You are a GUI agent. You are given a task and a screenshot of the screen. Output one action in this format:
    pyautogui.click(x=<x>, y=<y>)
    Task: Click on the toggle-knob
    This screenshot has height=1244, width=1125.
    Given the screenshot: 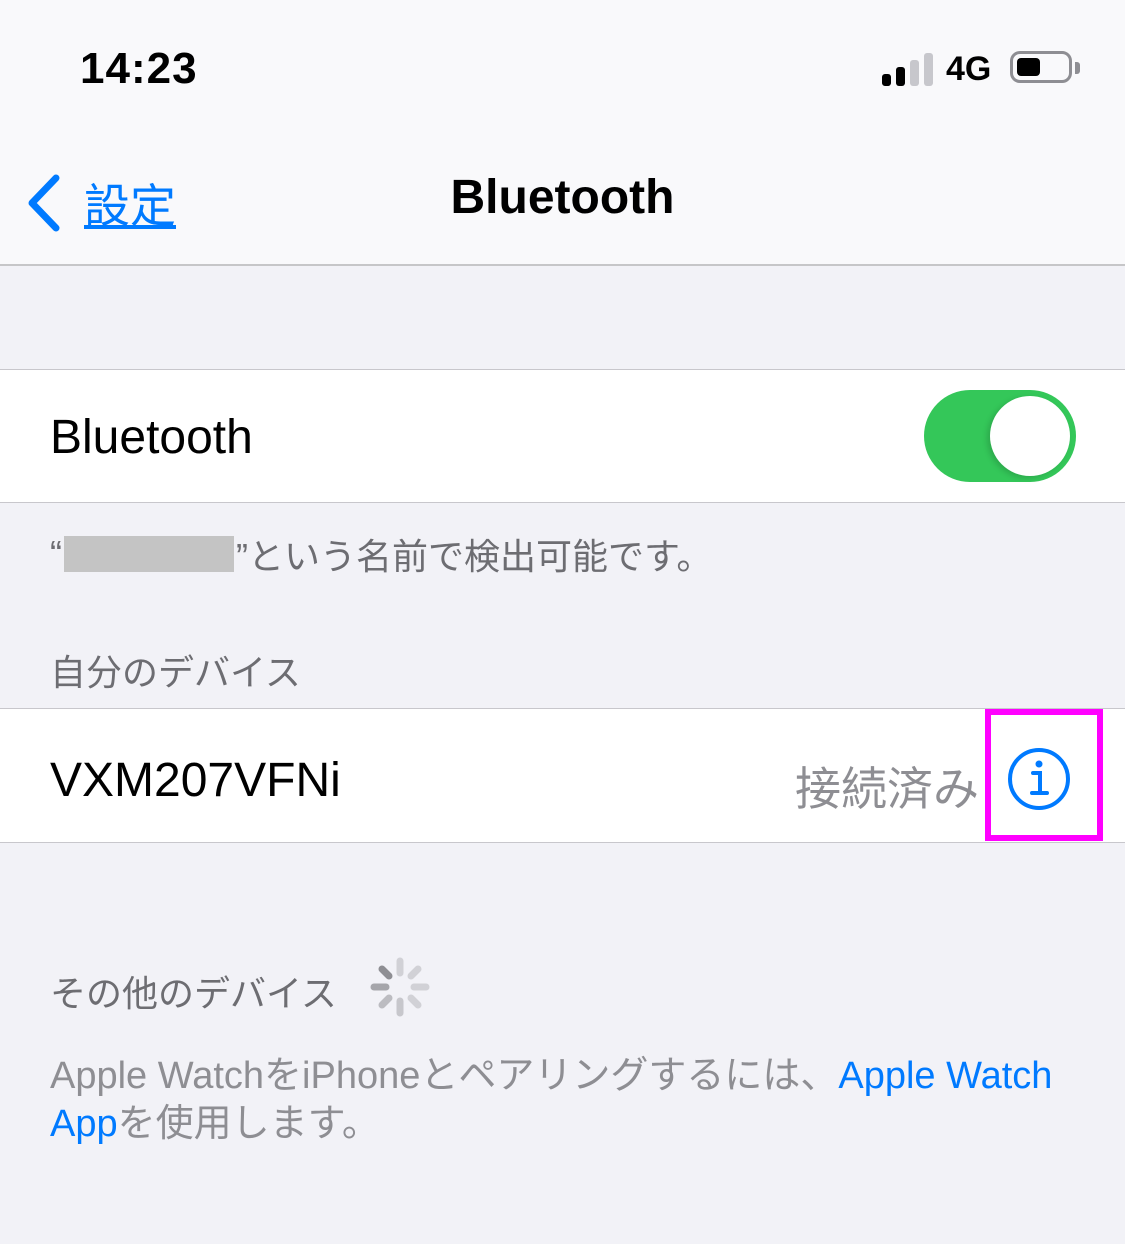 What is the action you would take?
    pyautogui.click(x=1030, y=436)
    